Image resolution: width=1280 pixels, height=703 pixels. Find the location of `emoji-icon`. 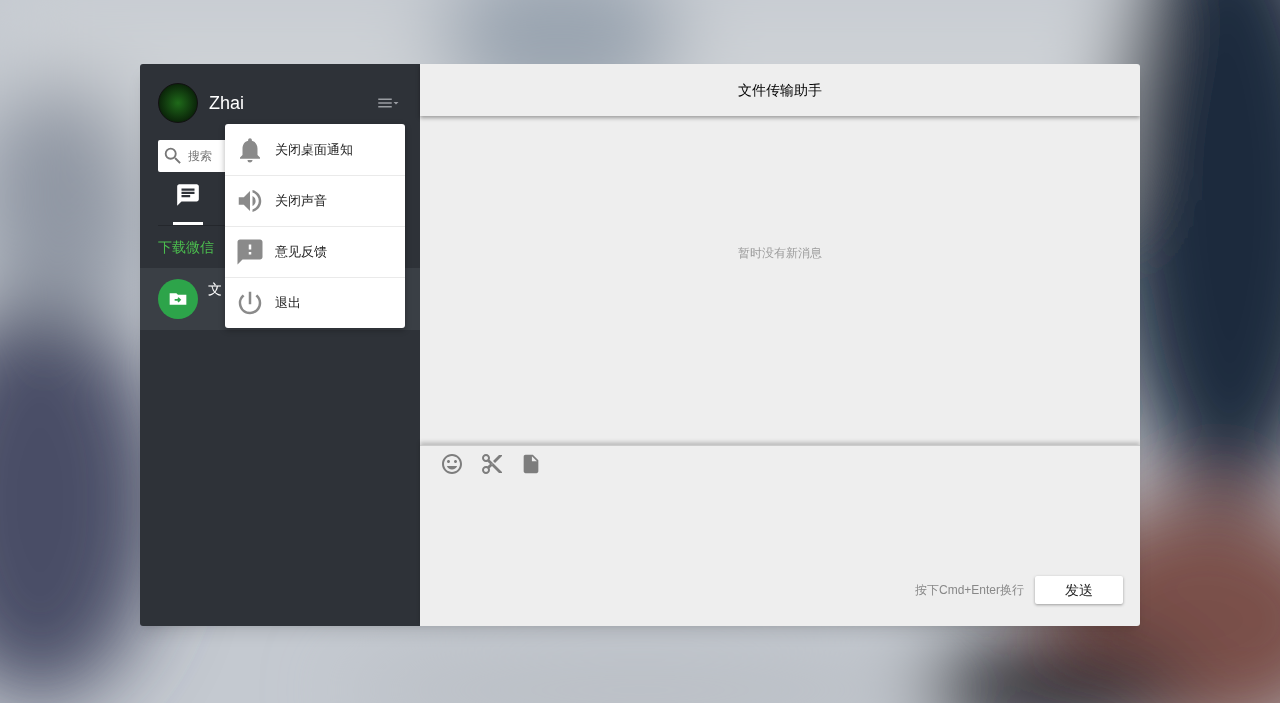

emoji-icon is located at coordinates (452, 464).